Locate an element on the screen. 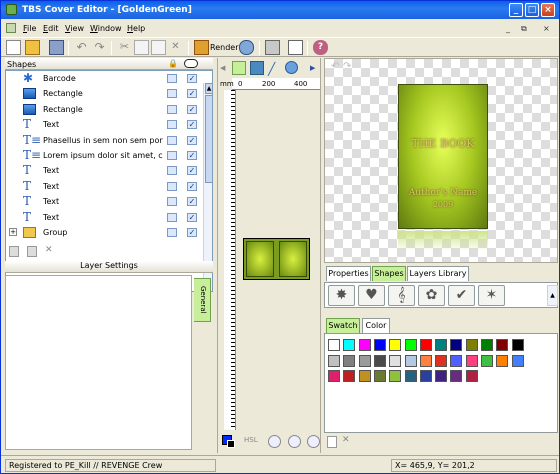 This screenshot has height=474, width=560. expand-right-icon: ▶ is located at coordinates (312, 68).